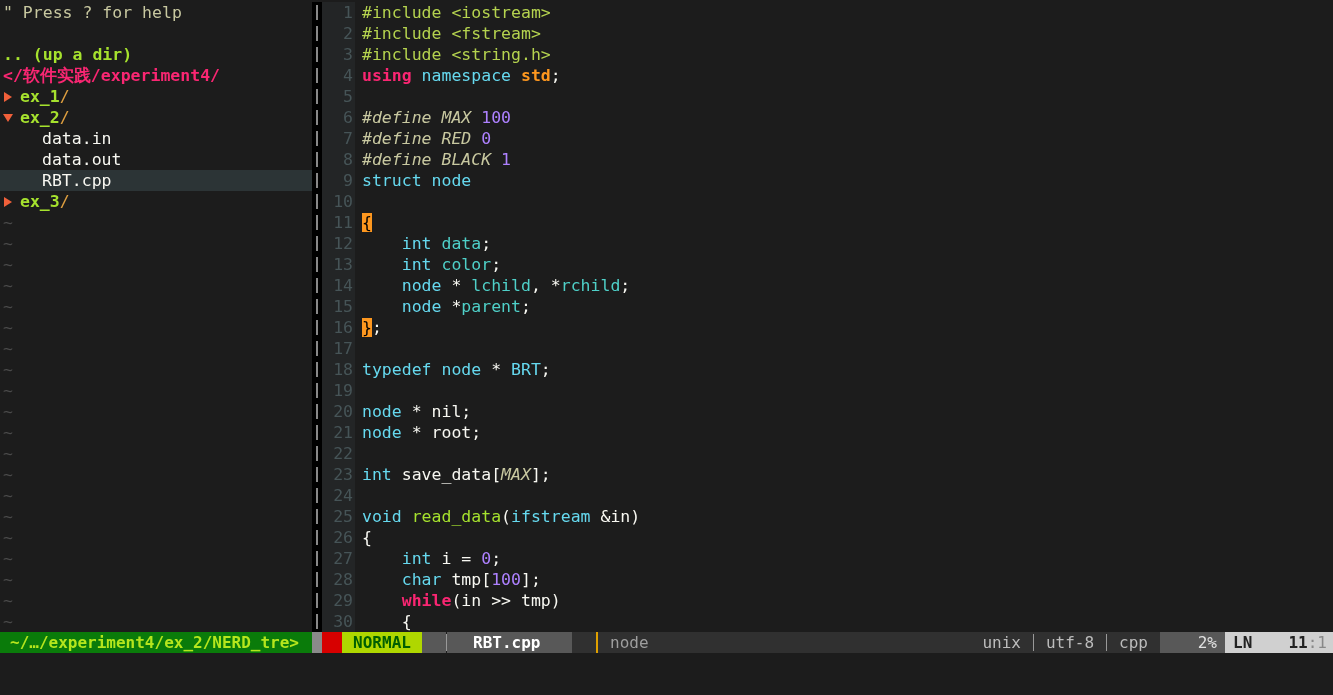  I want to click on tree-row: ex_3/, so click(156, 201).